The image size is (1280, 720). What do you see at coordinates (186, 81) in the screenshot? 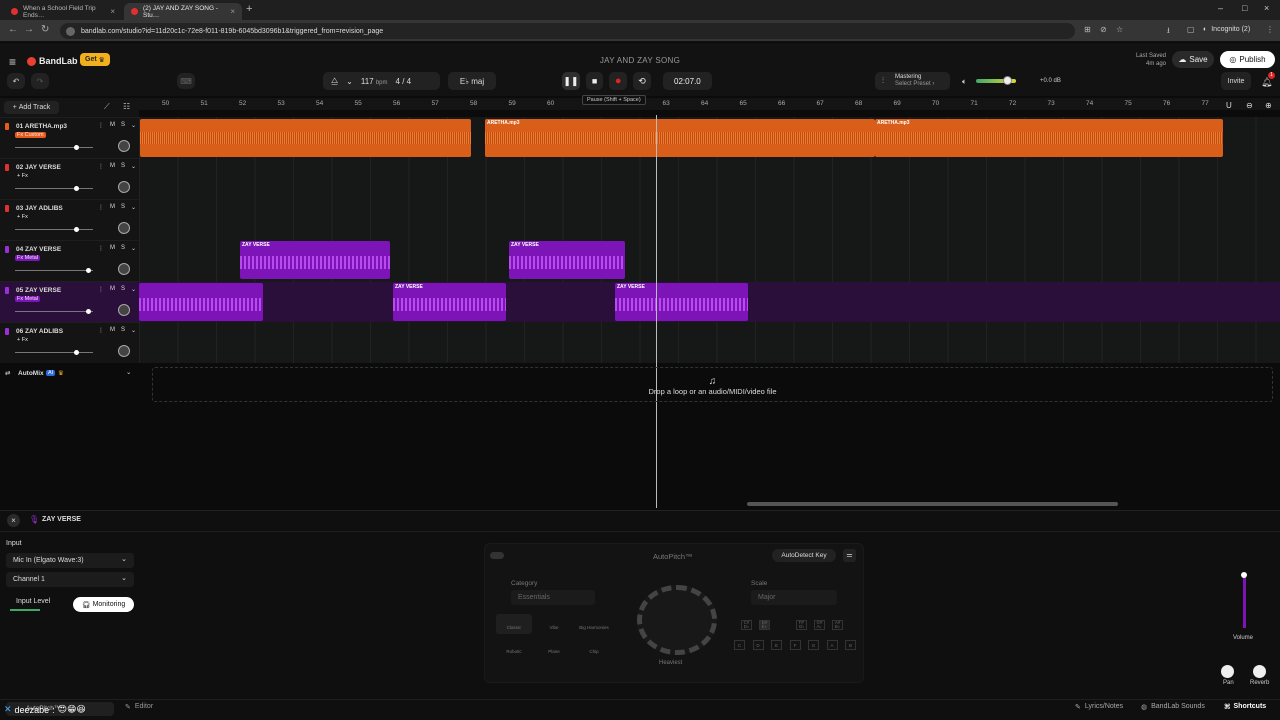
I see `keyboard-icon: ⌨` at bounding box center [186, 81].